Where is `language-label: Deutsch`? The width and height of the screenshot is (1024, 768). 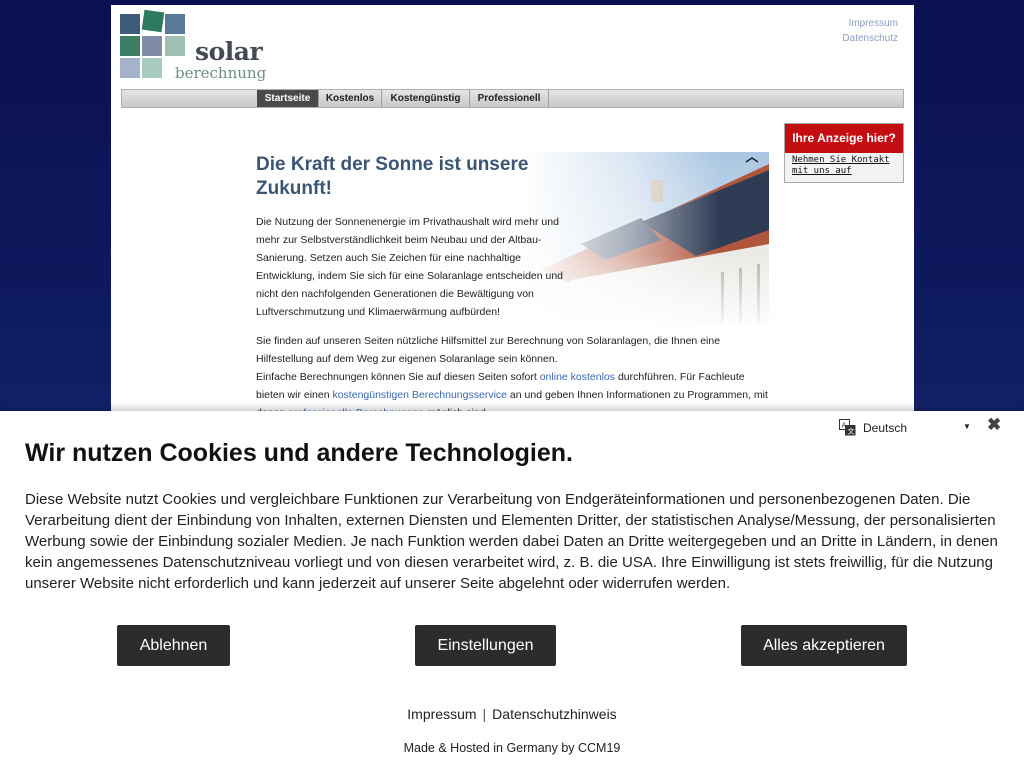
language-label: Deutsch is located at coordinates (885, 428).